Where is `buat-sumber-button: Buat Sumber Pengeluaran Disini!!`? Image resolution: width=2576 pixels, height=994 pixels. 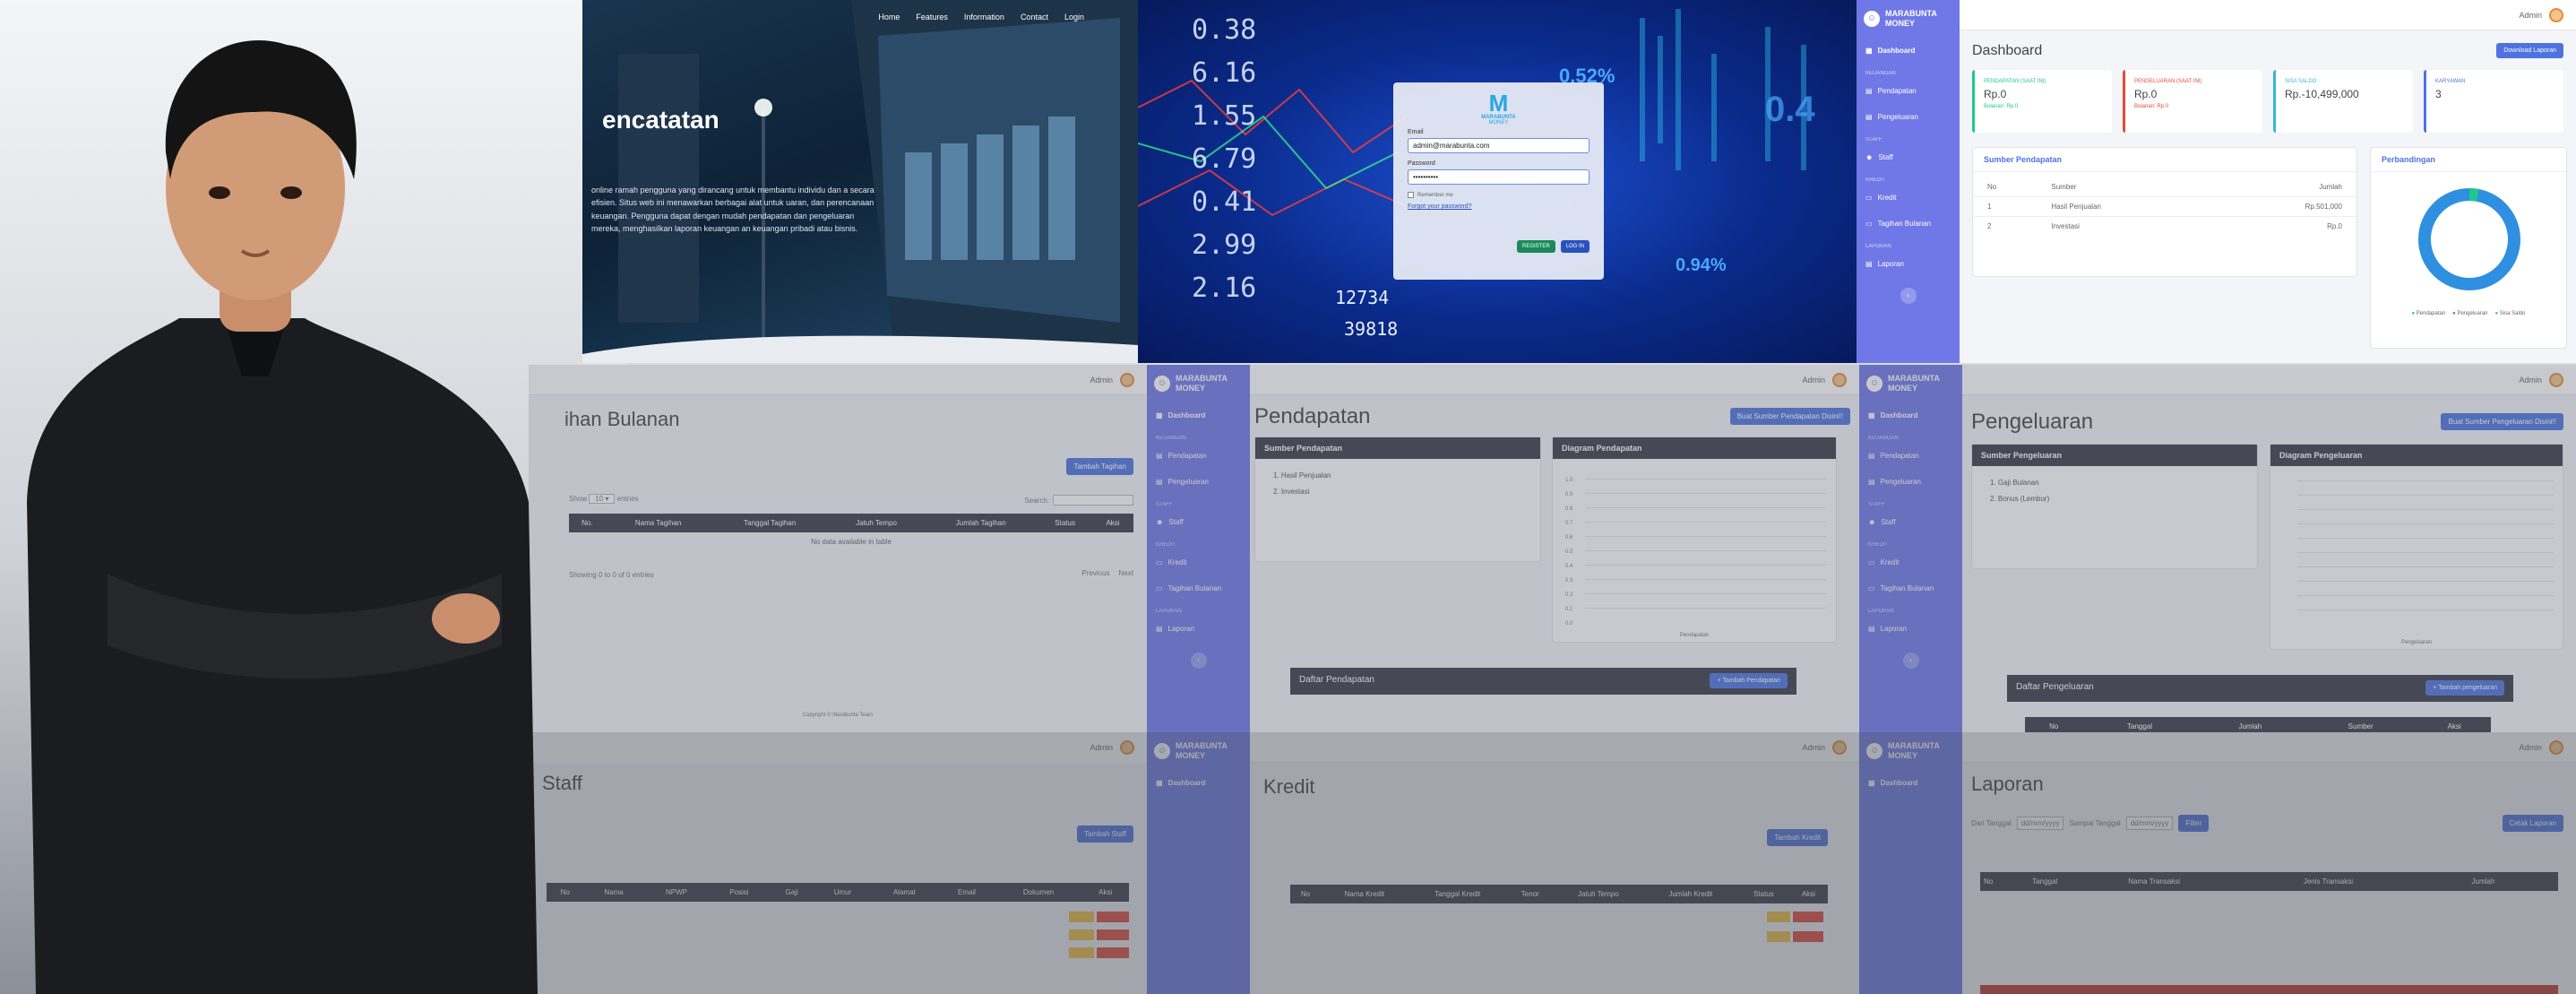 buat-sumber-button: Buat Sumber Pengeluaran Disini!! is located at coordinates (2502, 421).